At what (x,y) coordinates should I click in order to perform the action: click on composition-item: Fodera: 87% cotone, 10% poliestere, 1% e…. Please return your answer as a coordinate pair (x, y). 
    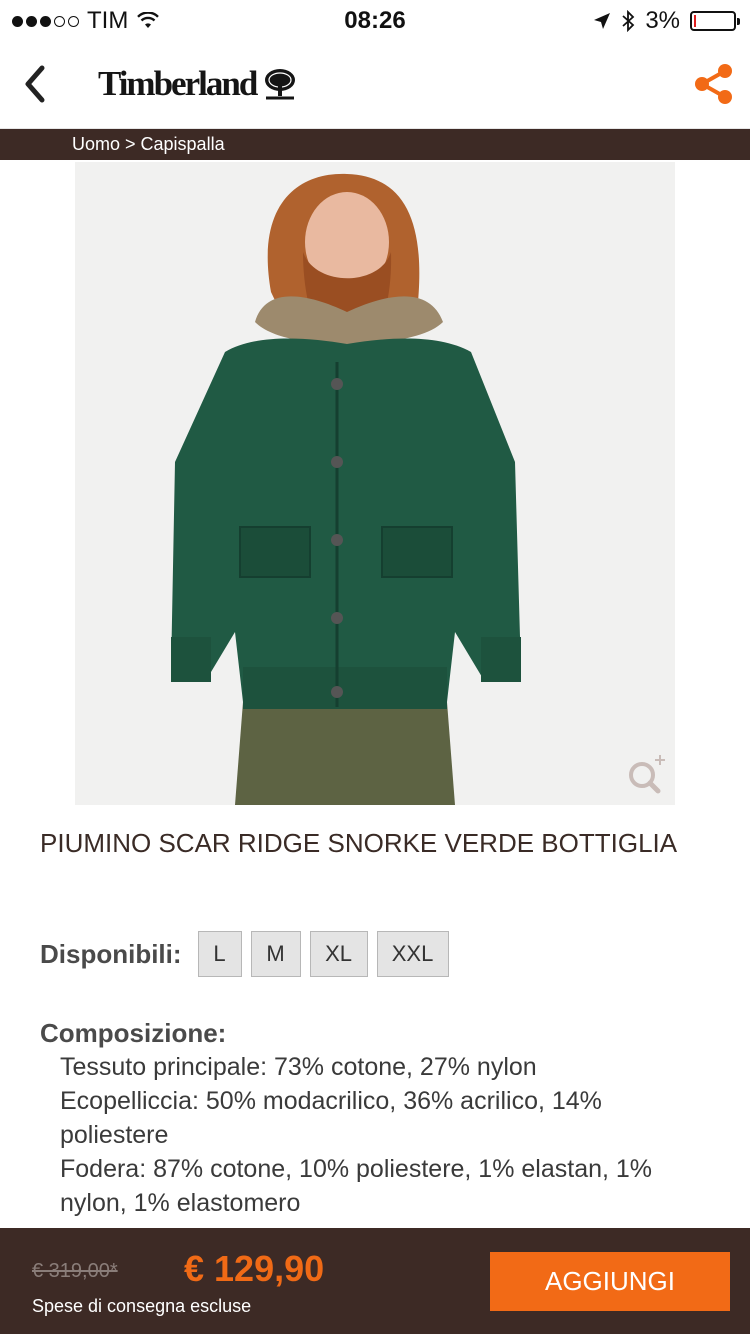
    Looking at the image, I should click on (356, 1186).